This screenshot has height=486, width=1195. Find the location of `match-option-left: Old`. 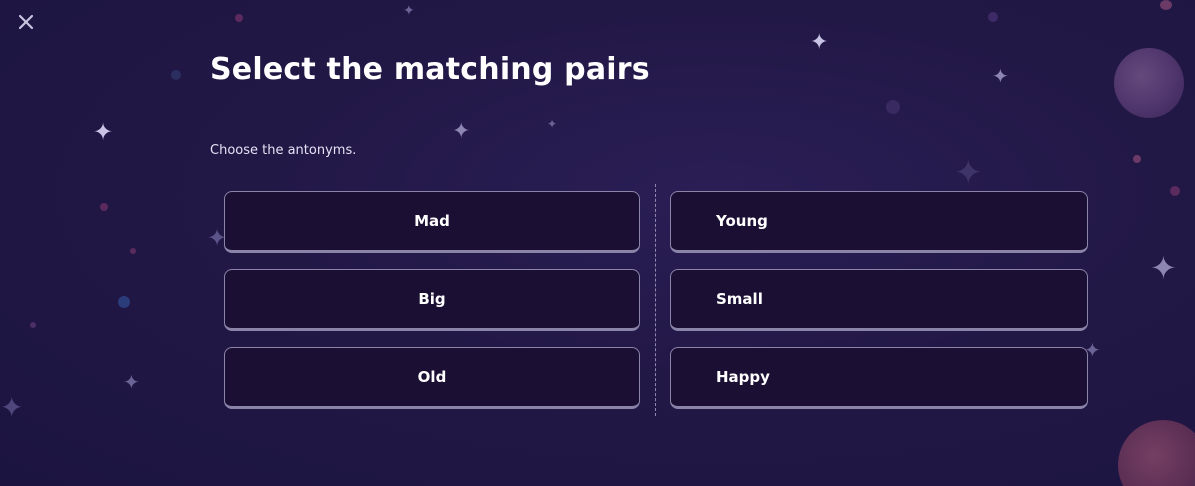

match-option-left: Old is located at coordinates (432, 378).